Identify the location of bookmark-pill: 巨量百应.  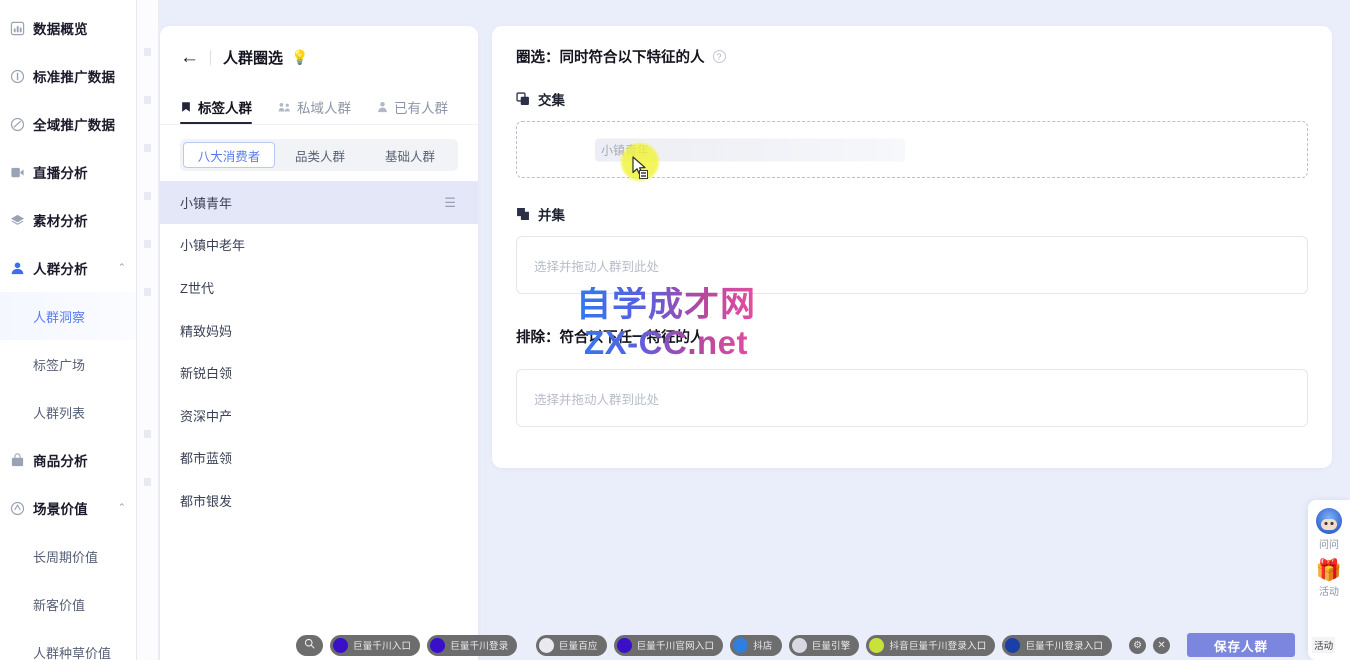
(571, 645).